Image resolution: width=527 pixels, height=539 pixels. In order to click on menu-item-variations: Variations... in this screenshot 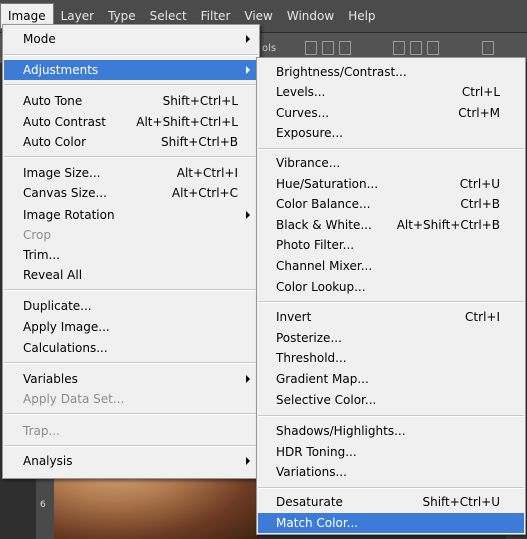, I will do `click(391, 472)`.